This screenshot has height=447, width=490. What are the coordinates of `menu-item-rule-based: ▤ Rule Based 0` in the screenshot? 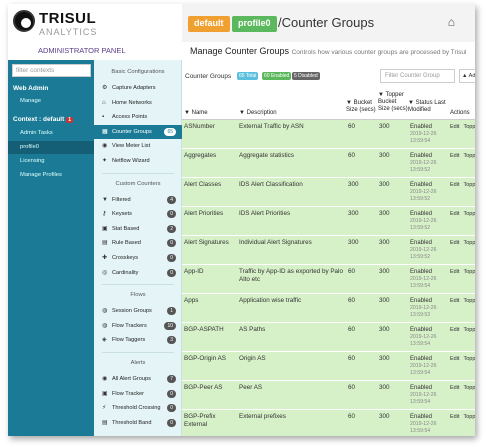 It's located at (138, 243).